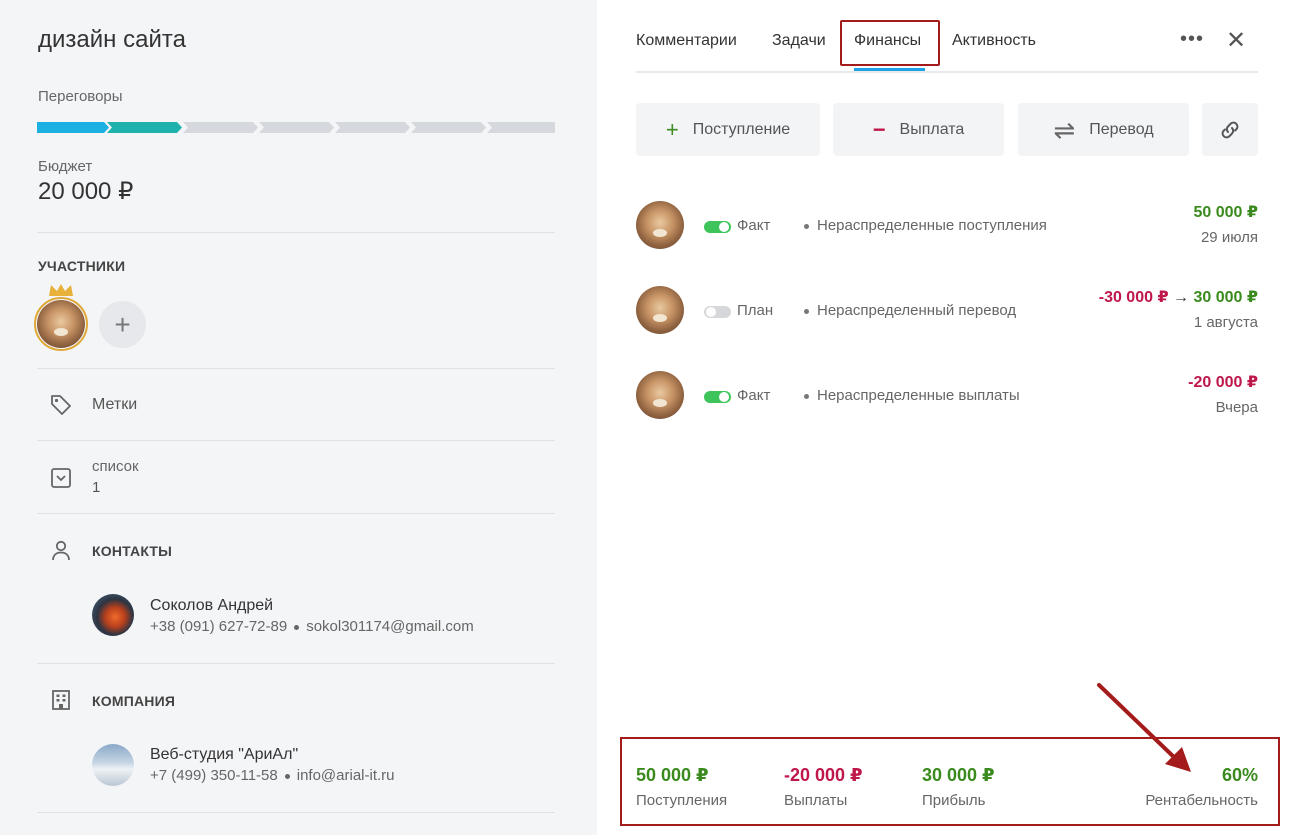 The image size is (1301, 835). I want to click on link-button, so click(1230, 129).